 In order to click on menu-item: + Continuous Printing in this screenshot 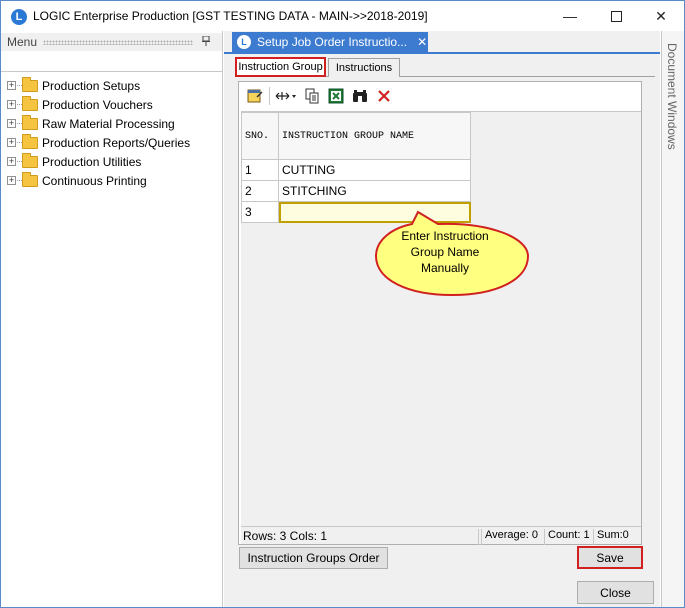, I will do `click(98, 180)`.